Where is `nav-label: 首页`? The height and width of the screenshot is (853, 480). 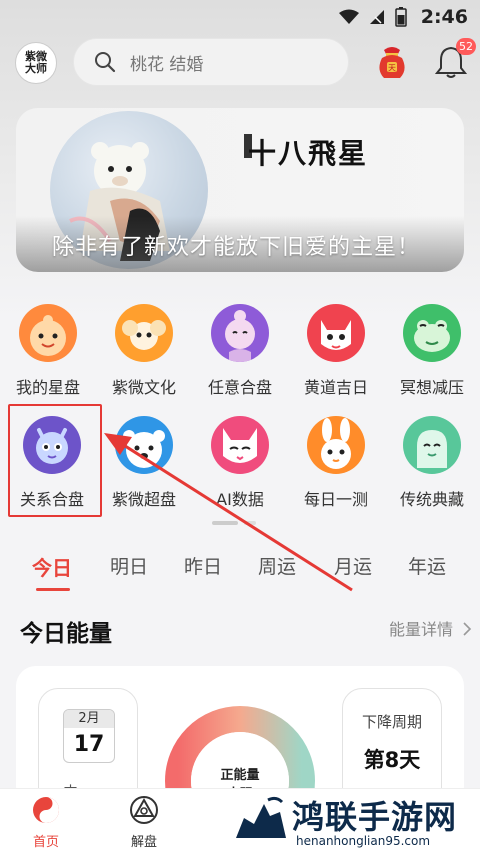
nav-label: 首页 is located at coordinates (45, 842).